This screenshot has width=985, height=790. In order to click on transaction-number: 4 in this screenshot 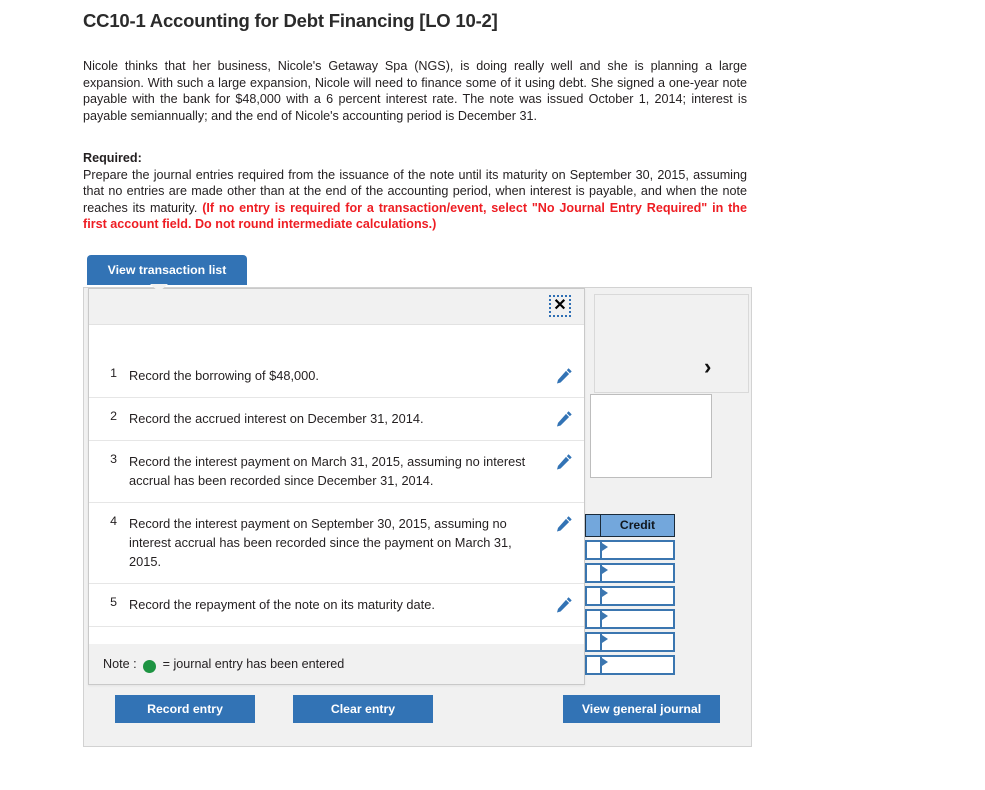, I will do `click(113, 521)`.